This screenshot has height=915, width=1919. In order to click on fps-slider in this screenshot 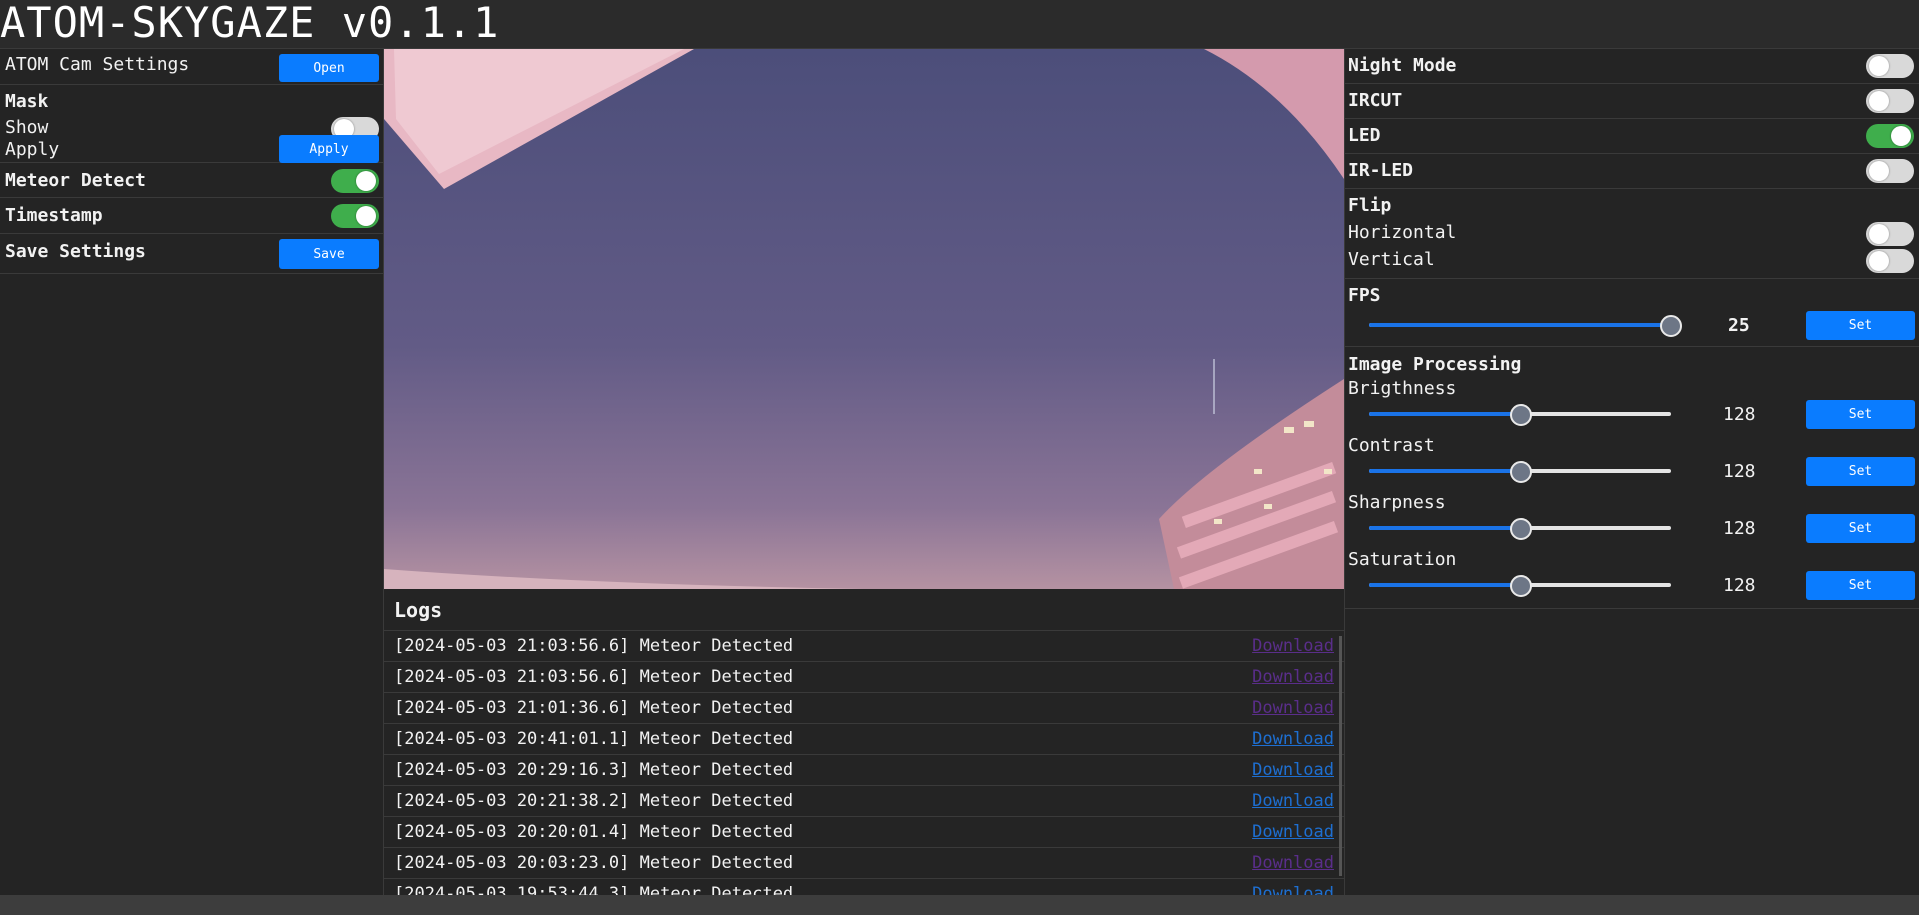, I will do `click(1525, 325)`.